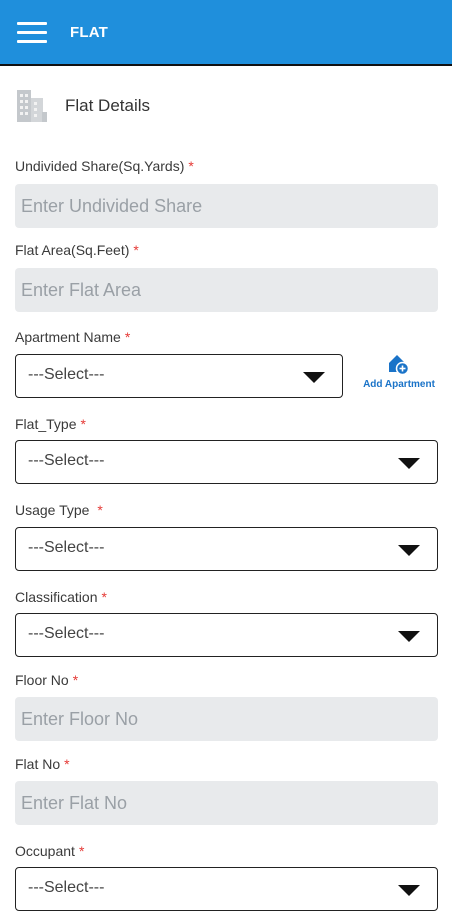 The height and width of the screenshot is (911, 452). Describe the element at coordinates (112, 205) in the screenshot. I see `undivided-share-placeholder: Enter Undivided Share` at that location.